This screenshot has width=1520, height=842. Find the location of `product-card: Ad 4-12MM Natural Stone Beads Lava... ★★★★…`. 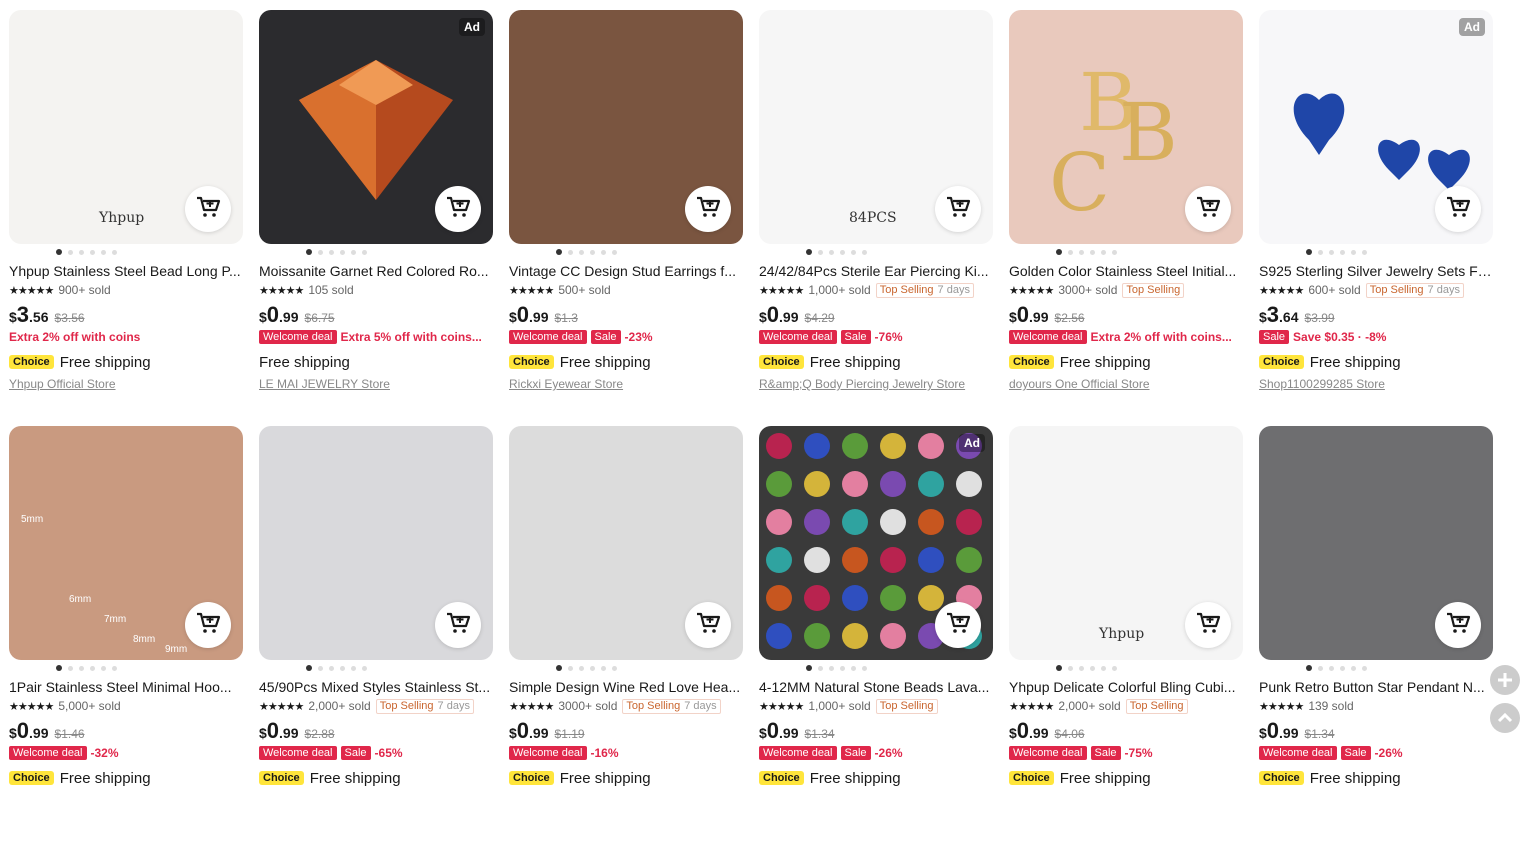

product-card: Ad 4-12MM Natural Stone Beads Lava... ★★★★… is located at coordinates (876, 634).